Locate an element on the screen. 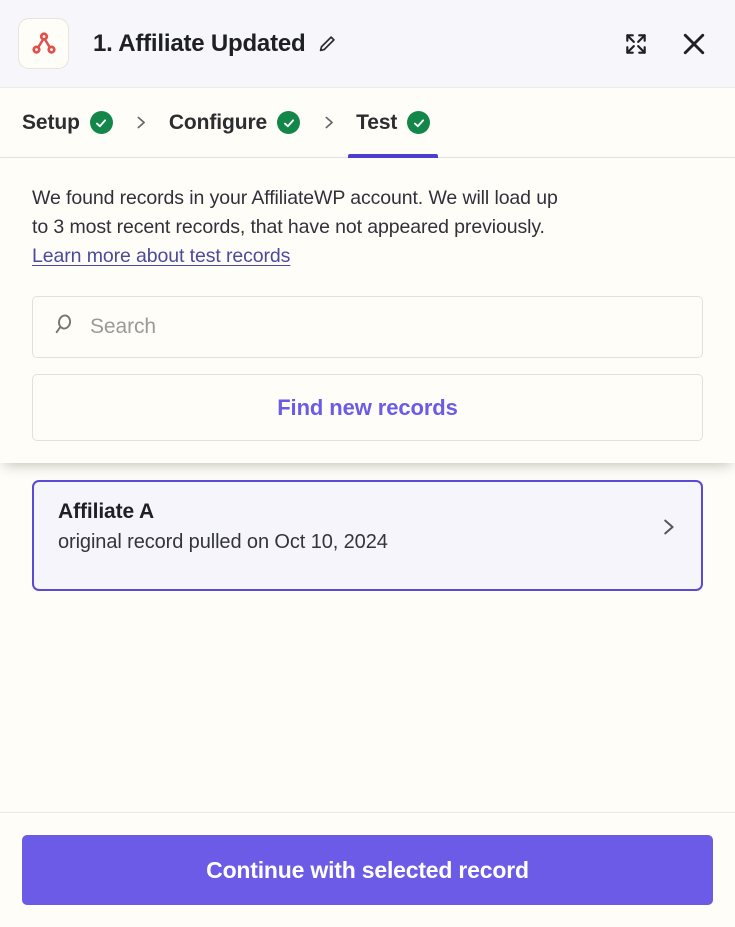  header-title-group: 1. Affiliate Updated is located at coordinates (357, 44).